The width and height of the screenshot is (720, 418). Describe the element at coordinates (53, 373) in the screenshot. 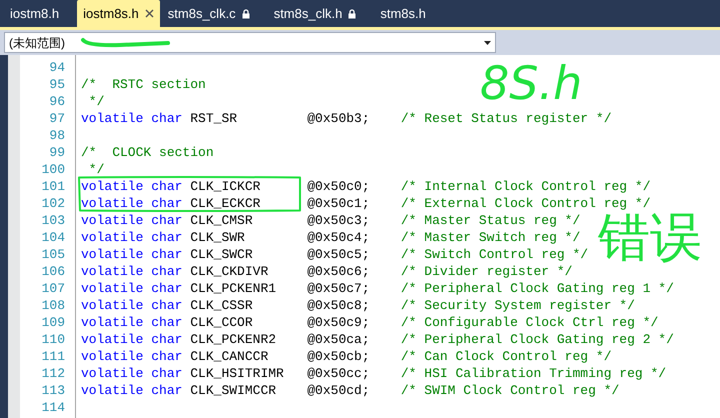

I see `line-number: 112` at that location.